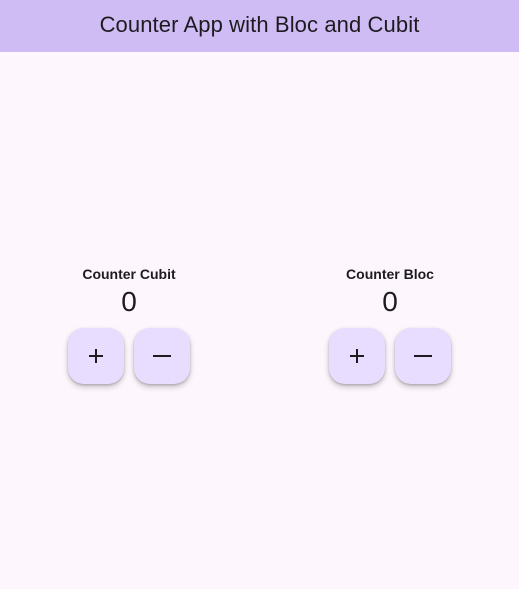 The height and width of the screenshot is (589, 519). I want to click on counter-bloc-panel: Counter Bloc 0, so click(390, 324).